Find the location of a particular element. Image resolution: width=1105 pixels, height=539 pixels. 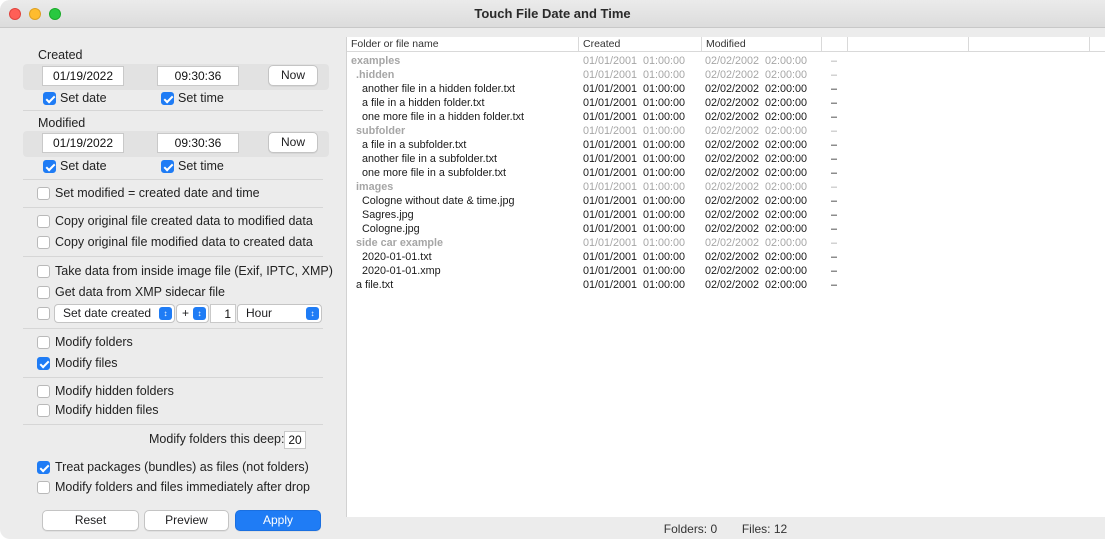

modify-files-checkbox is located at coordinates (43, 363).